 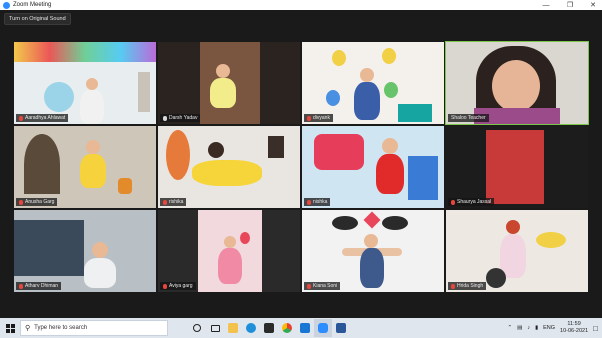 I want to click on participant-name: rishika, so click(x=176, y=202).